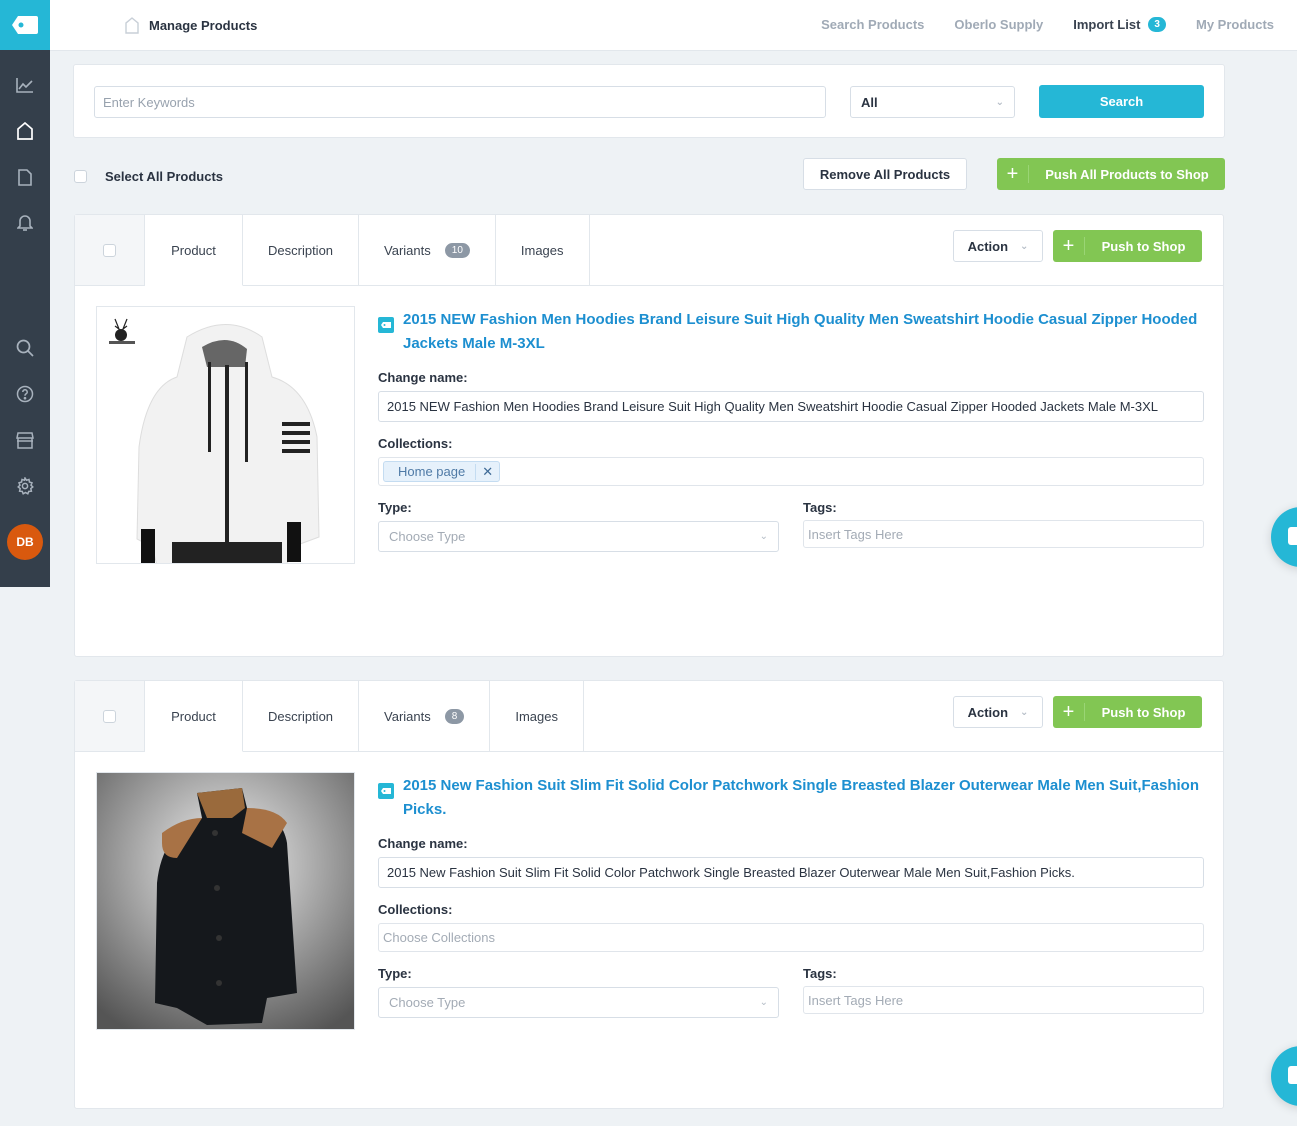 This screenshot has width=1297, height=1126. What do you see at coordinates (1143, 712) in the screenshot?
I see `push-label: Push to Shop` at bounding box center [1143, 712].